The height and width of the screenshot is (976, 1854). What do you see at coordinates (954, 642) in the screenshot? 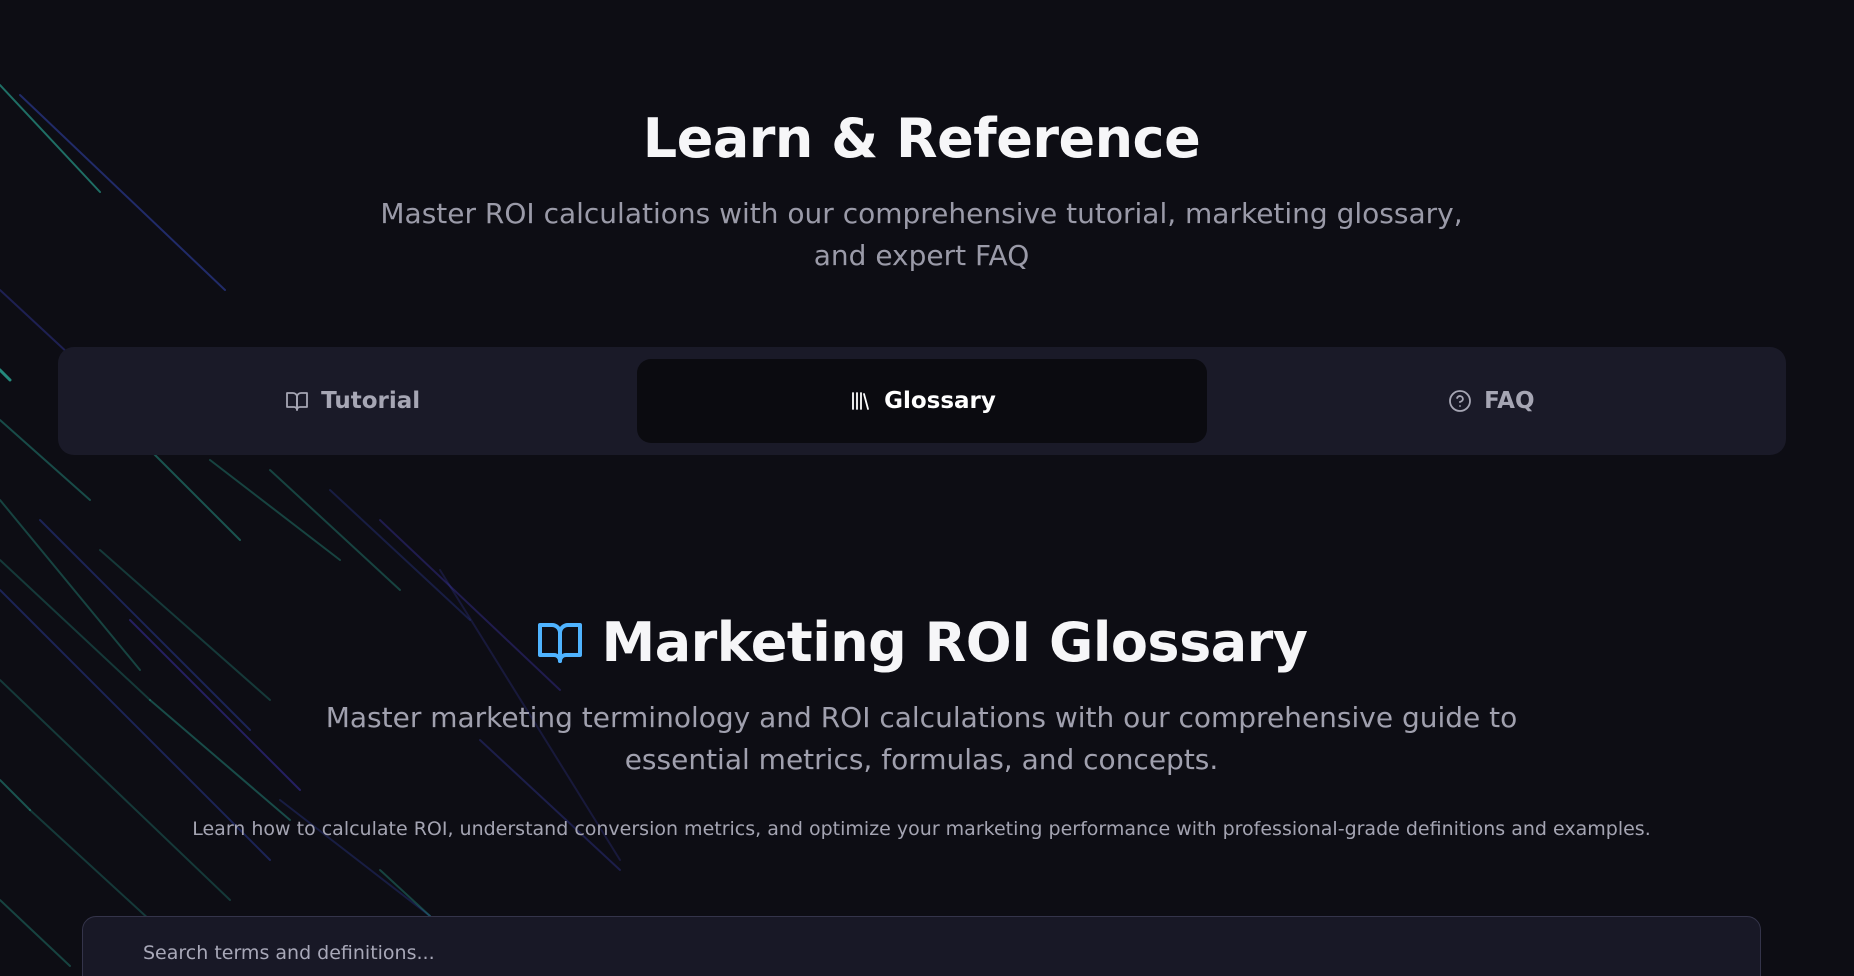
I see `glossary-title: Marketing ROI Glossary` at bounding box center [954, 642].